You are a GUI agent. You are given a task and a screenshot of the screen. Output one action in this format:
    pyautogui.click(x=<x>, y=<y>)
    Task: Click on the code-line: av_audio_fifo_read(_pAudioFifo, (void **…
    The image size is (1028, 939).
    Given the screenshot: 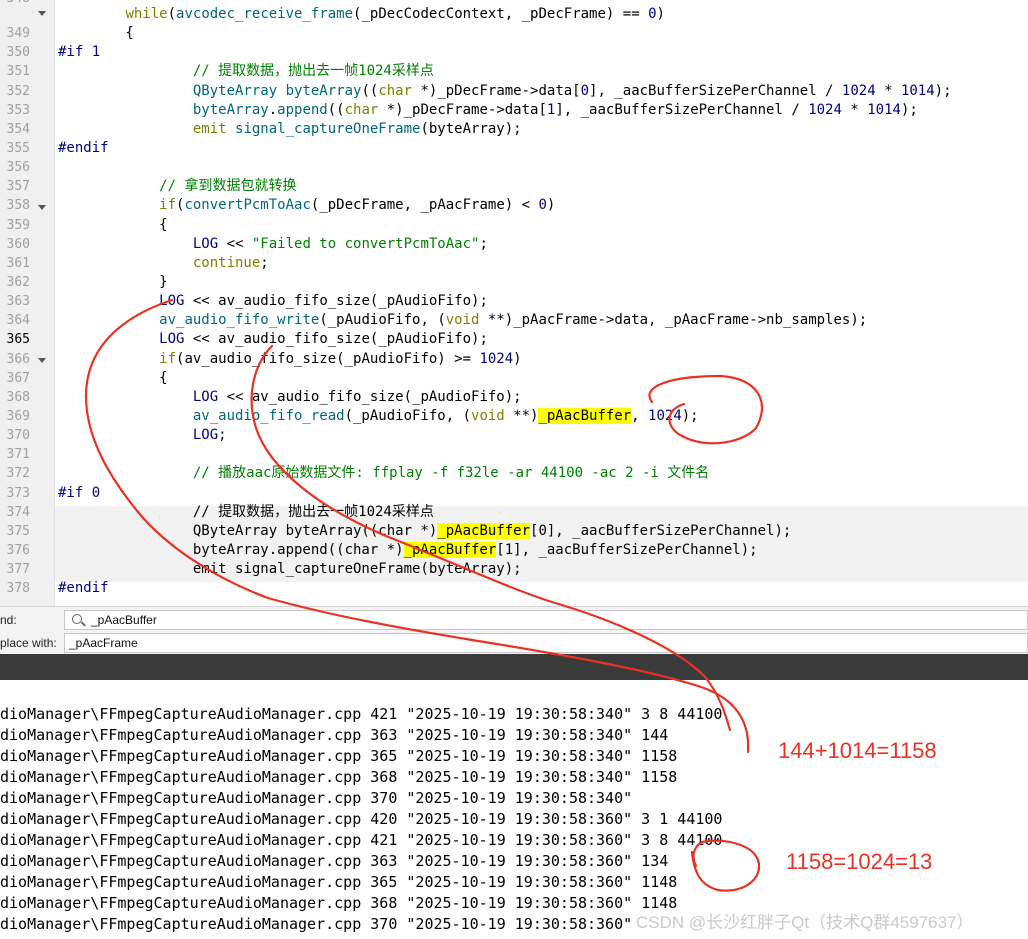 What is the action you would take?
    pyautogui.click(x=445, y=416)
    